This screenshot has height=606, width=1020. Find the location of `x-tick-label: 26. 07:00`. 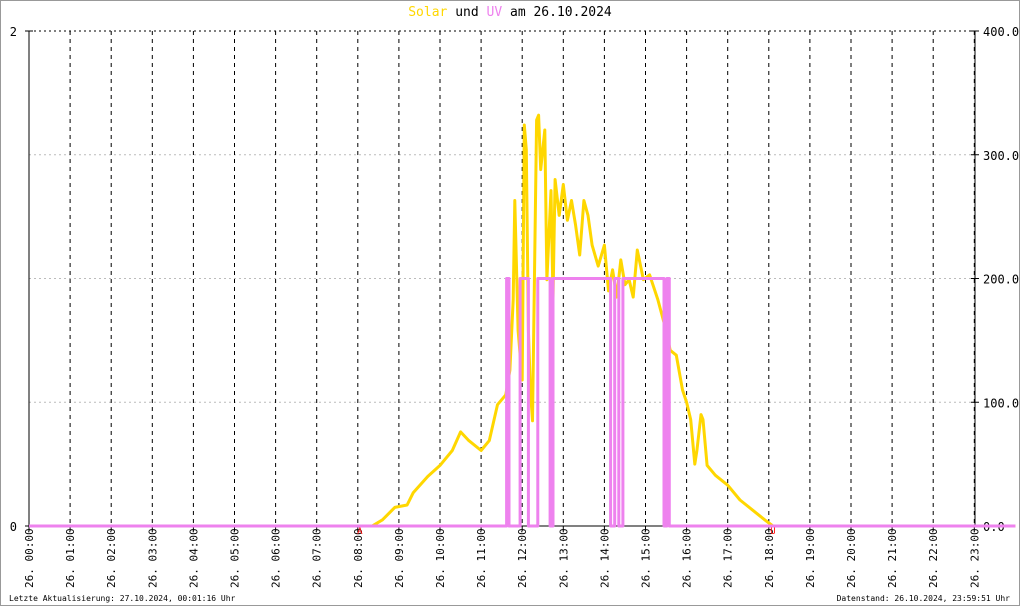

x-tick-label: 26. 07:00 is located at coordinates (317, 558).